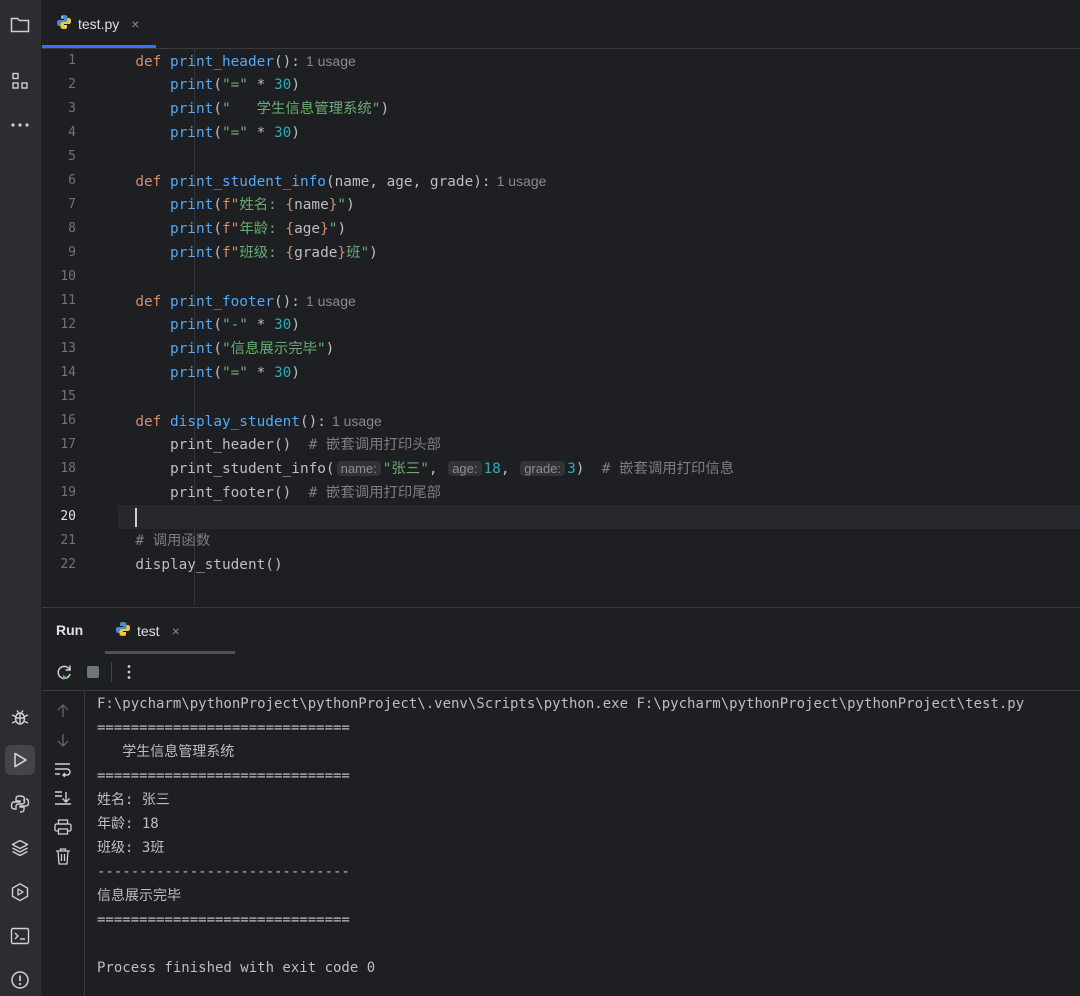  Describe the element at coordinates (68, 420) in the screenshot. I see `line-number: 16` at that location.